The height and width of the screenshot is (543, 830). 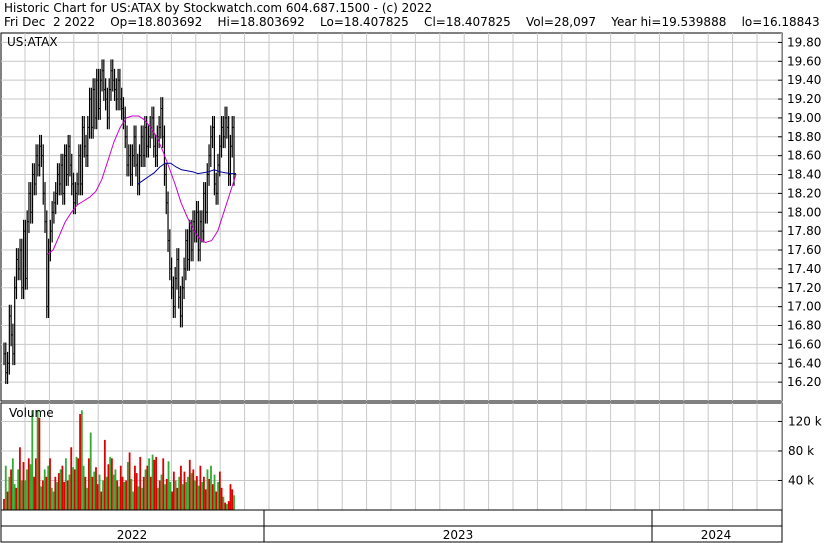 What do you see at coordinates (804, 193) in the screenshot?
I see `price-tick-label: 18.20` at bounding box center [804, 193].